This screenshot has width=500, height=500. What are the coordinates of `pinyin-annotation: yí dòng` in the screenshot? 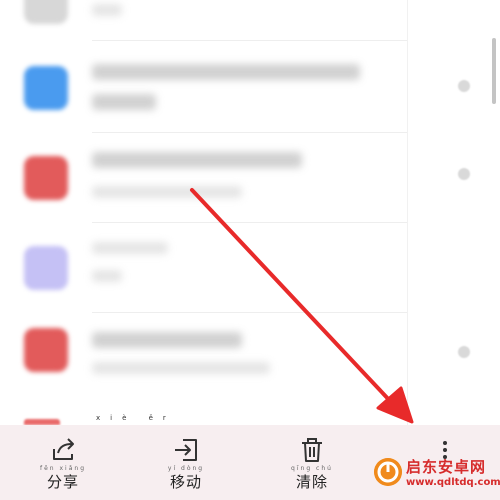 It's located at (186, 468).